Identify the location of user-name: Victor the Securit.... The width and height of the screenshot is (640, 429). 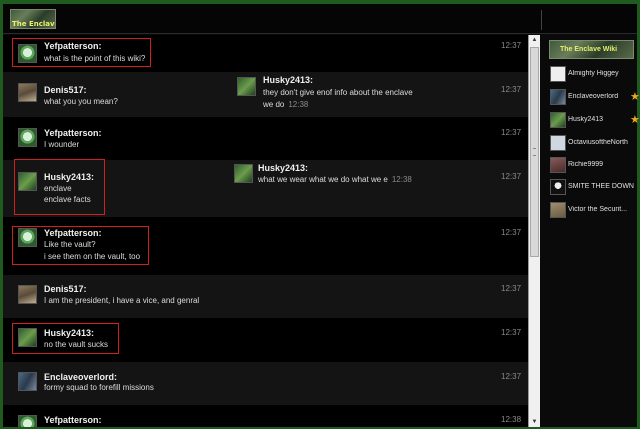
(598, 209).